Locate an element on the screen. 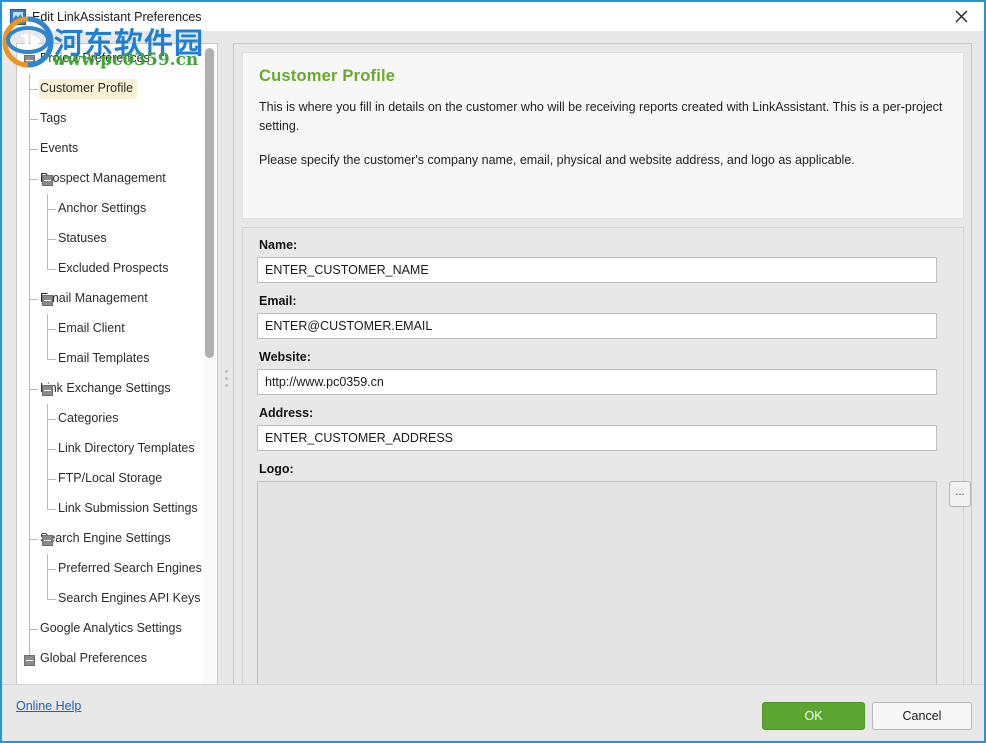 Image resolution: width=986 pixels, height=743 pixels. sidebar-item-google-analytics-settings: Google Analytics Settings is located at coordinates (111, 629).